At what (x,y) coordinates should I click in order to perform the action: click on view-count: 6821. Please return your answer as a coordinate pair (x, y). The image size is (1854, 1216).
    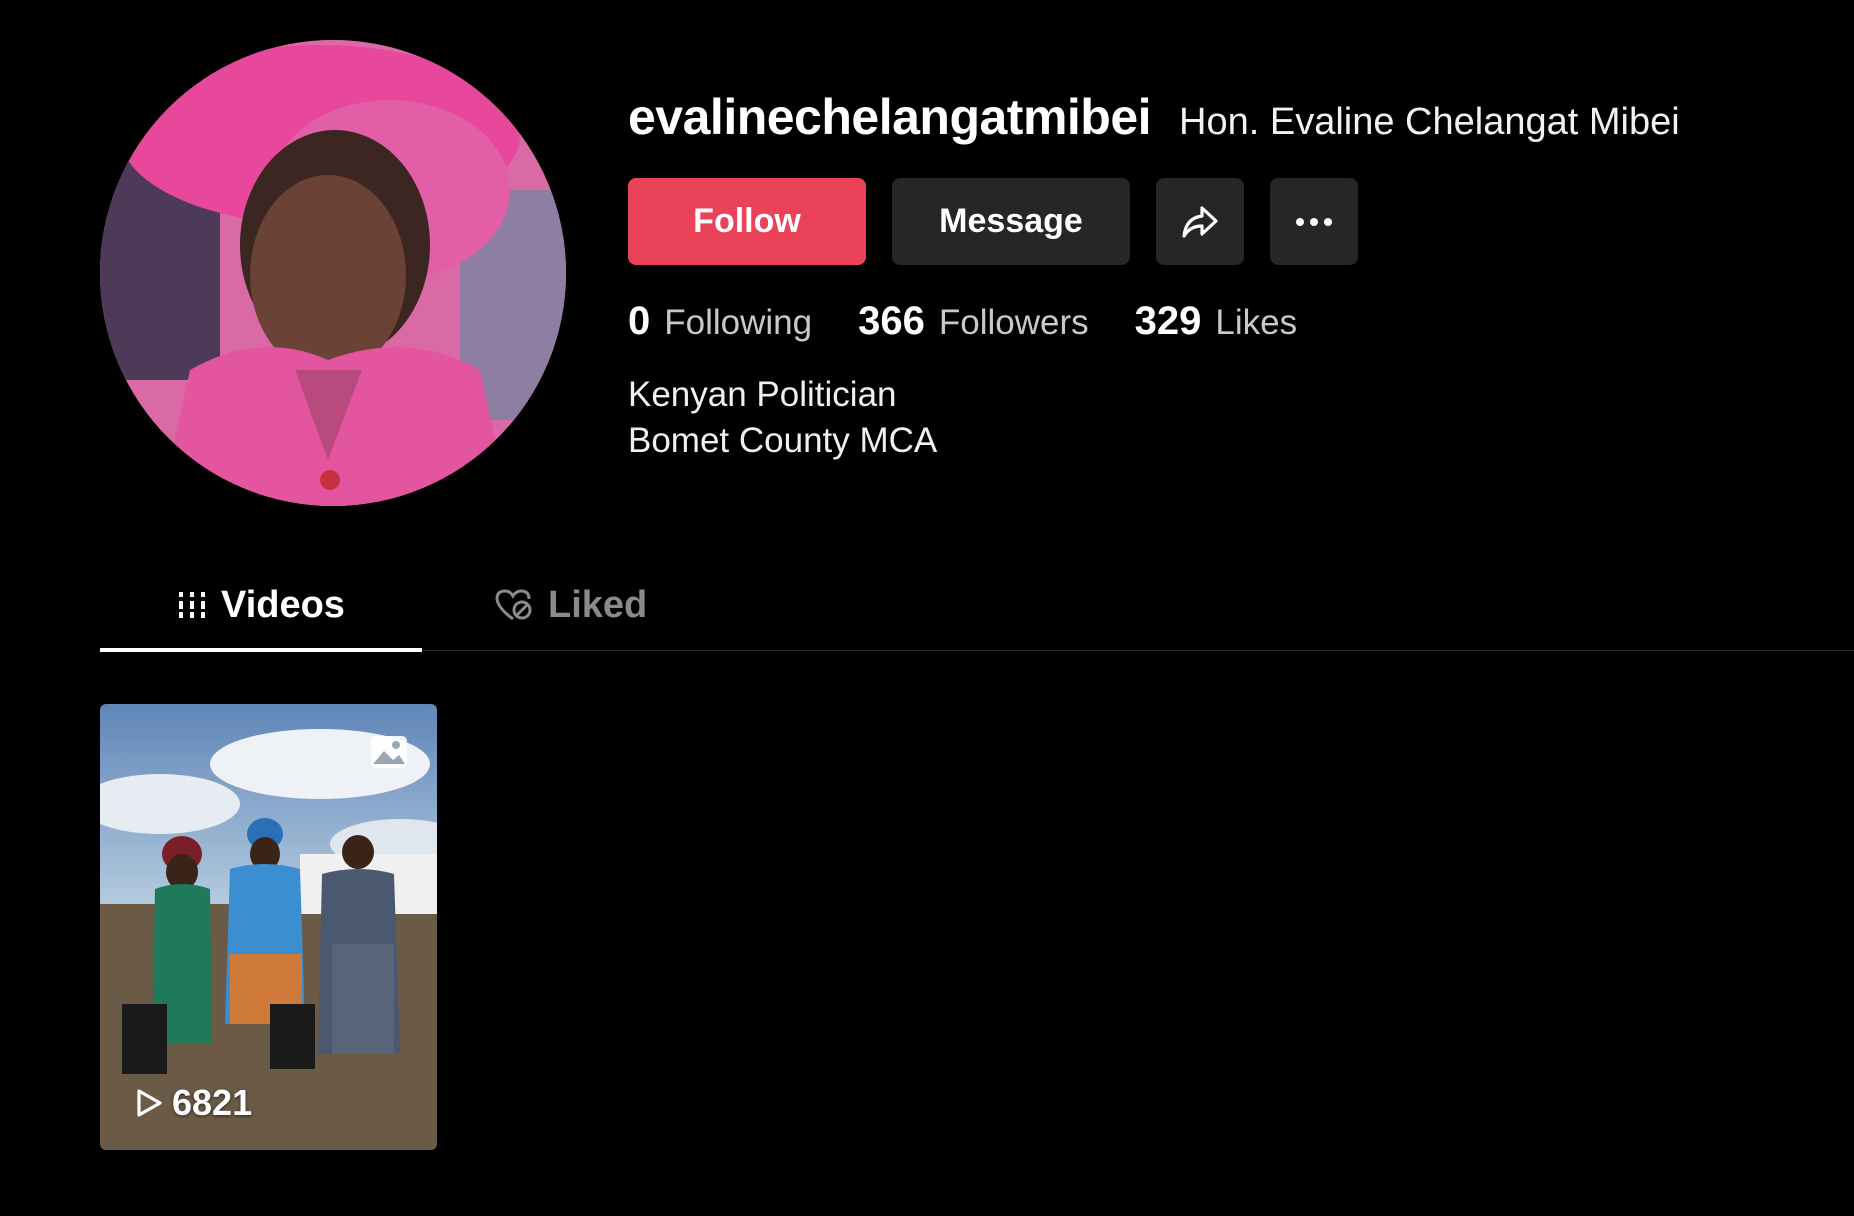
    Looking at the image, I should click on (193, 1103).